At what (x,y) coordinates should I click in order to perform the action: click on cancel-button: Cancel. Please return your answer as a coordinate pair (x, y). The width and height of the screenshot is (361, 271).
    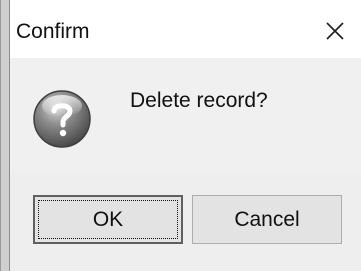
    Looking at the image, I should click on (267, 219).